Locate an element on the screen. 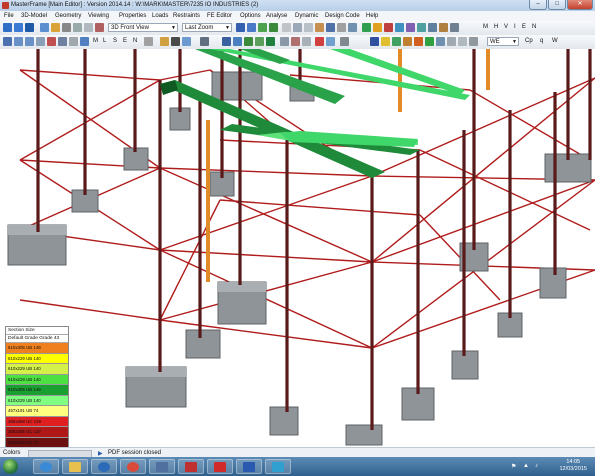 This screenshot has width=595, height=476. toolbar2-letter-l: L is located at coordinates (104, 41).